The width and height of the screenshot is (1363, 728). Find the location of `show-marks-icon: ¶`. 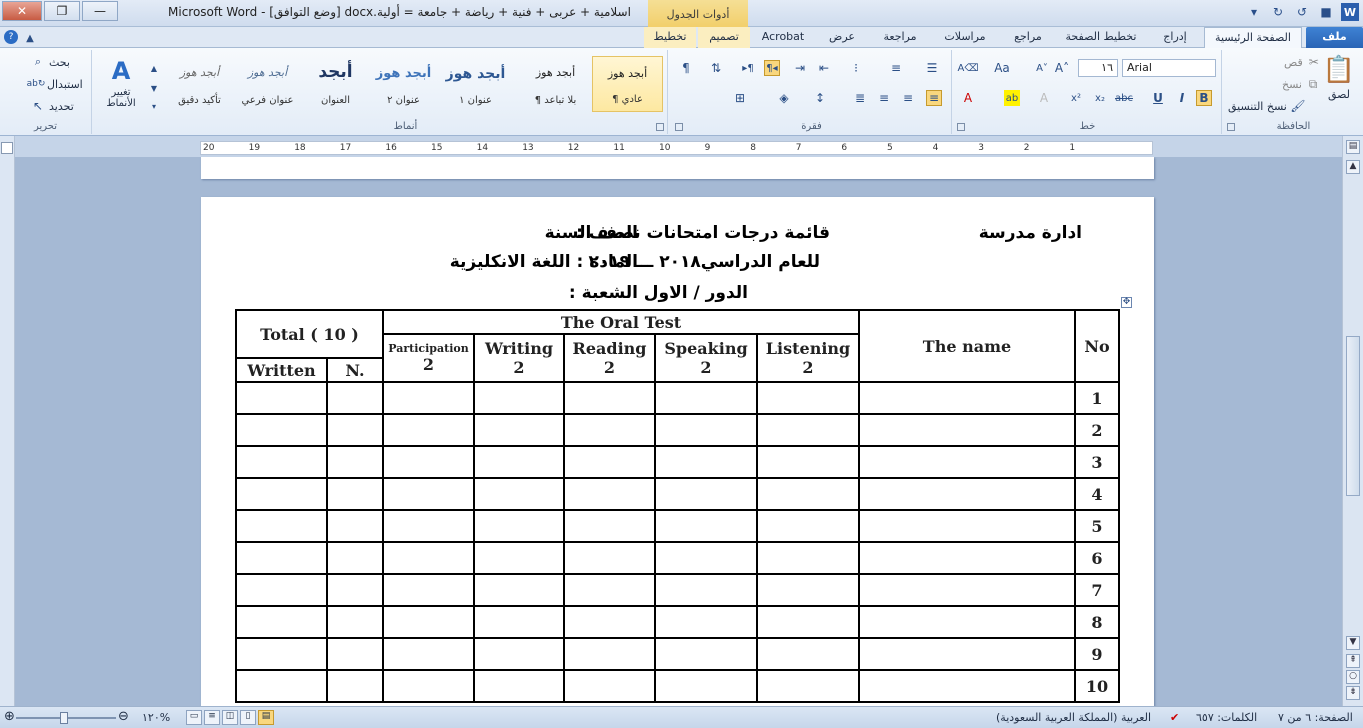

show-marks-icon: ¶ is located at coordinates (686, 68).